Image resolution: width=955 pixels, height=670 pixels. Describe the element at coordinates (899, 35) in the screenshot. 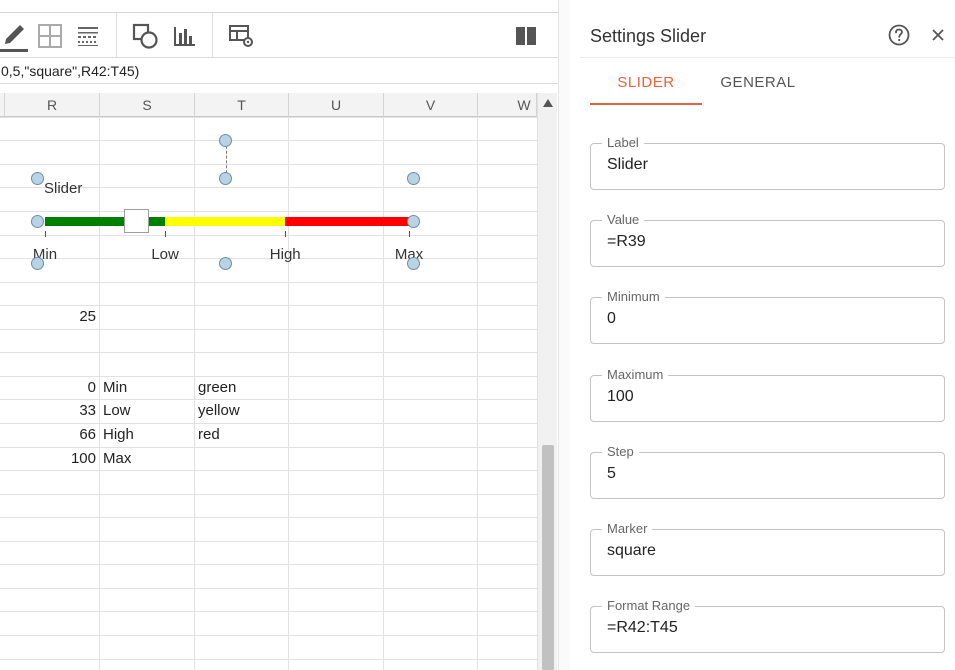

I see `help-icon` at that location.